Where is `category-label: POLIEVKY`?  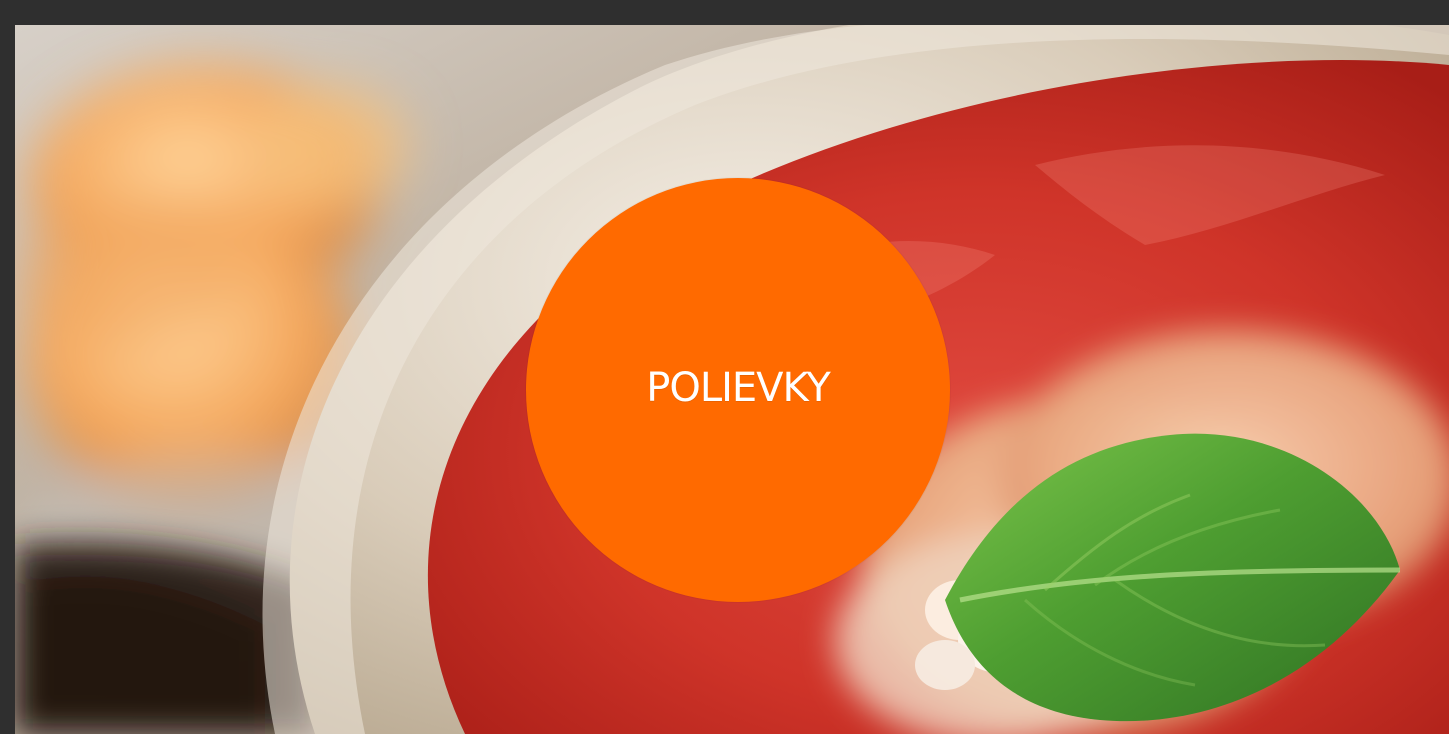
category-label: POLIEVKY is located at coordinates (738, 388).